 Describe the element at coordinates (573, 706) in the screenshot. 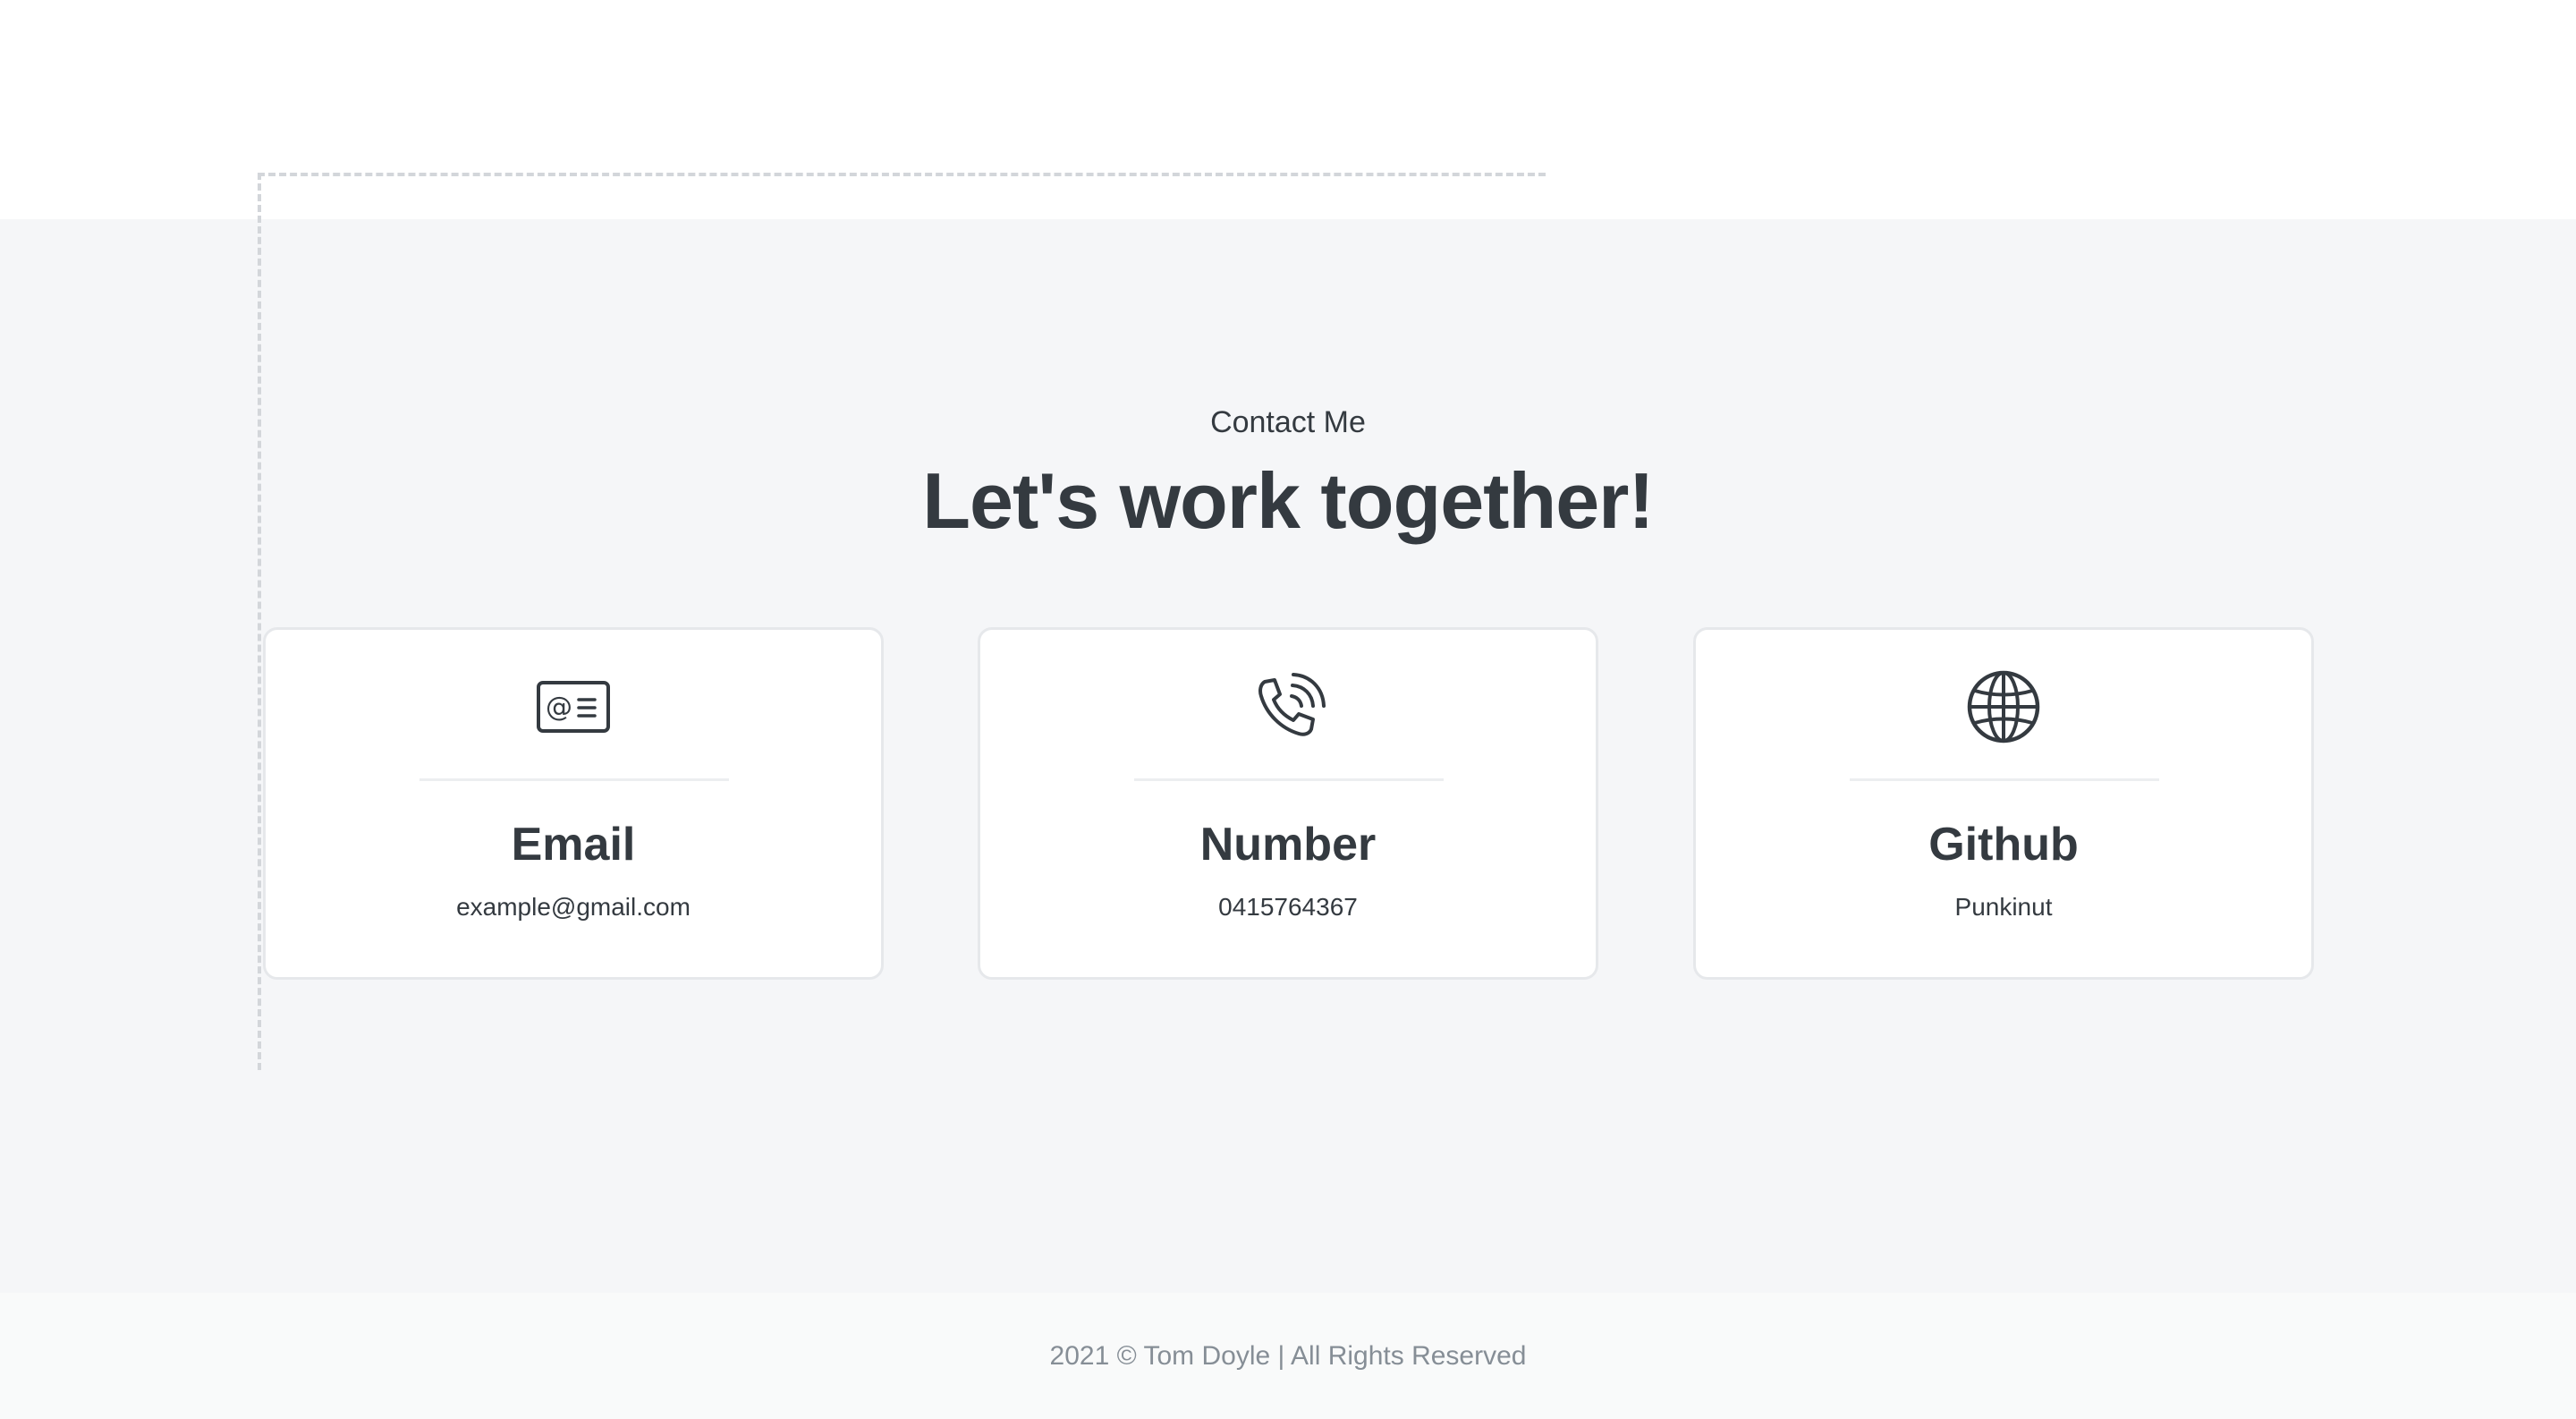

I see `email-contact-card-icon: @` at that location.